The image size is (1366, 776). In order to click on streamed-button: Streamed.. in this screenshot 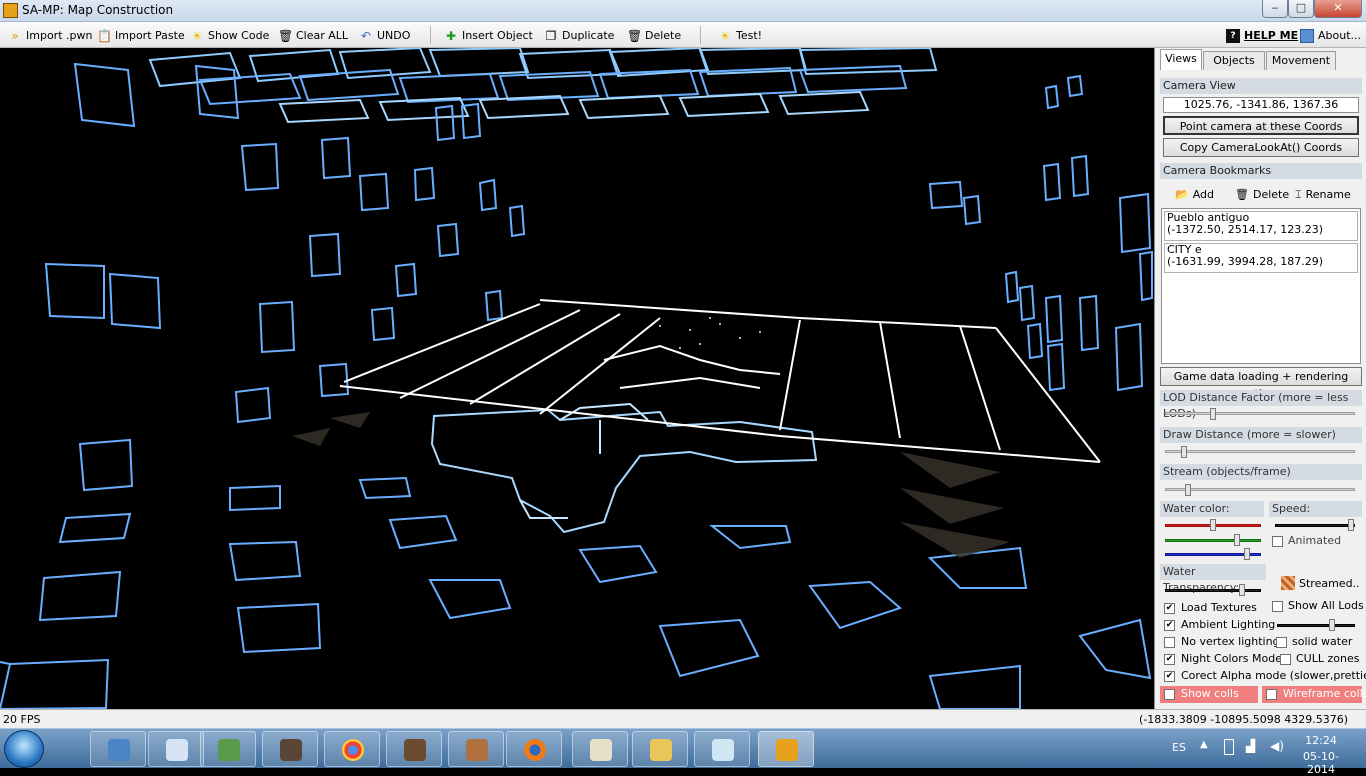, I will do `click(1320, 583)`.